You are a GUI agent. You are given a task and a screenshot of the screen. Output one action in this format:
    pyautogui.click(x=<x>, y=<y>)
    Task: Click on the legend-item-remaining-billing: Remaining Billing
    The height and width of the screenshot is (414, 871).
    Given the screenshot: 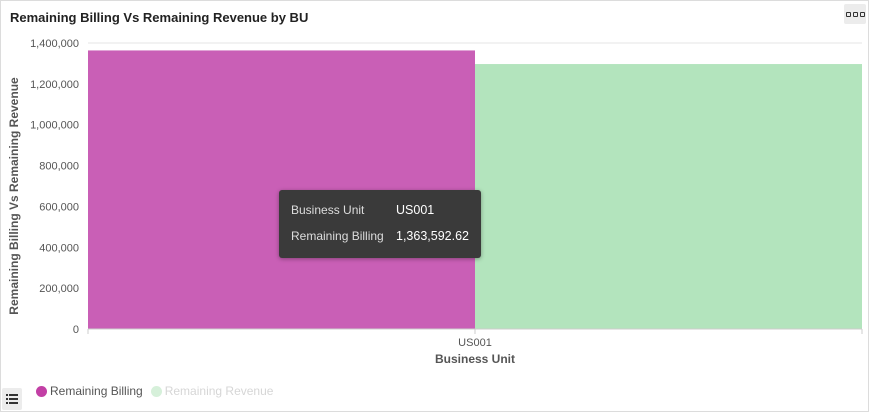 What is the action you would take?
    pyautogui.click(x=89, y=391)
    